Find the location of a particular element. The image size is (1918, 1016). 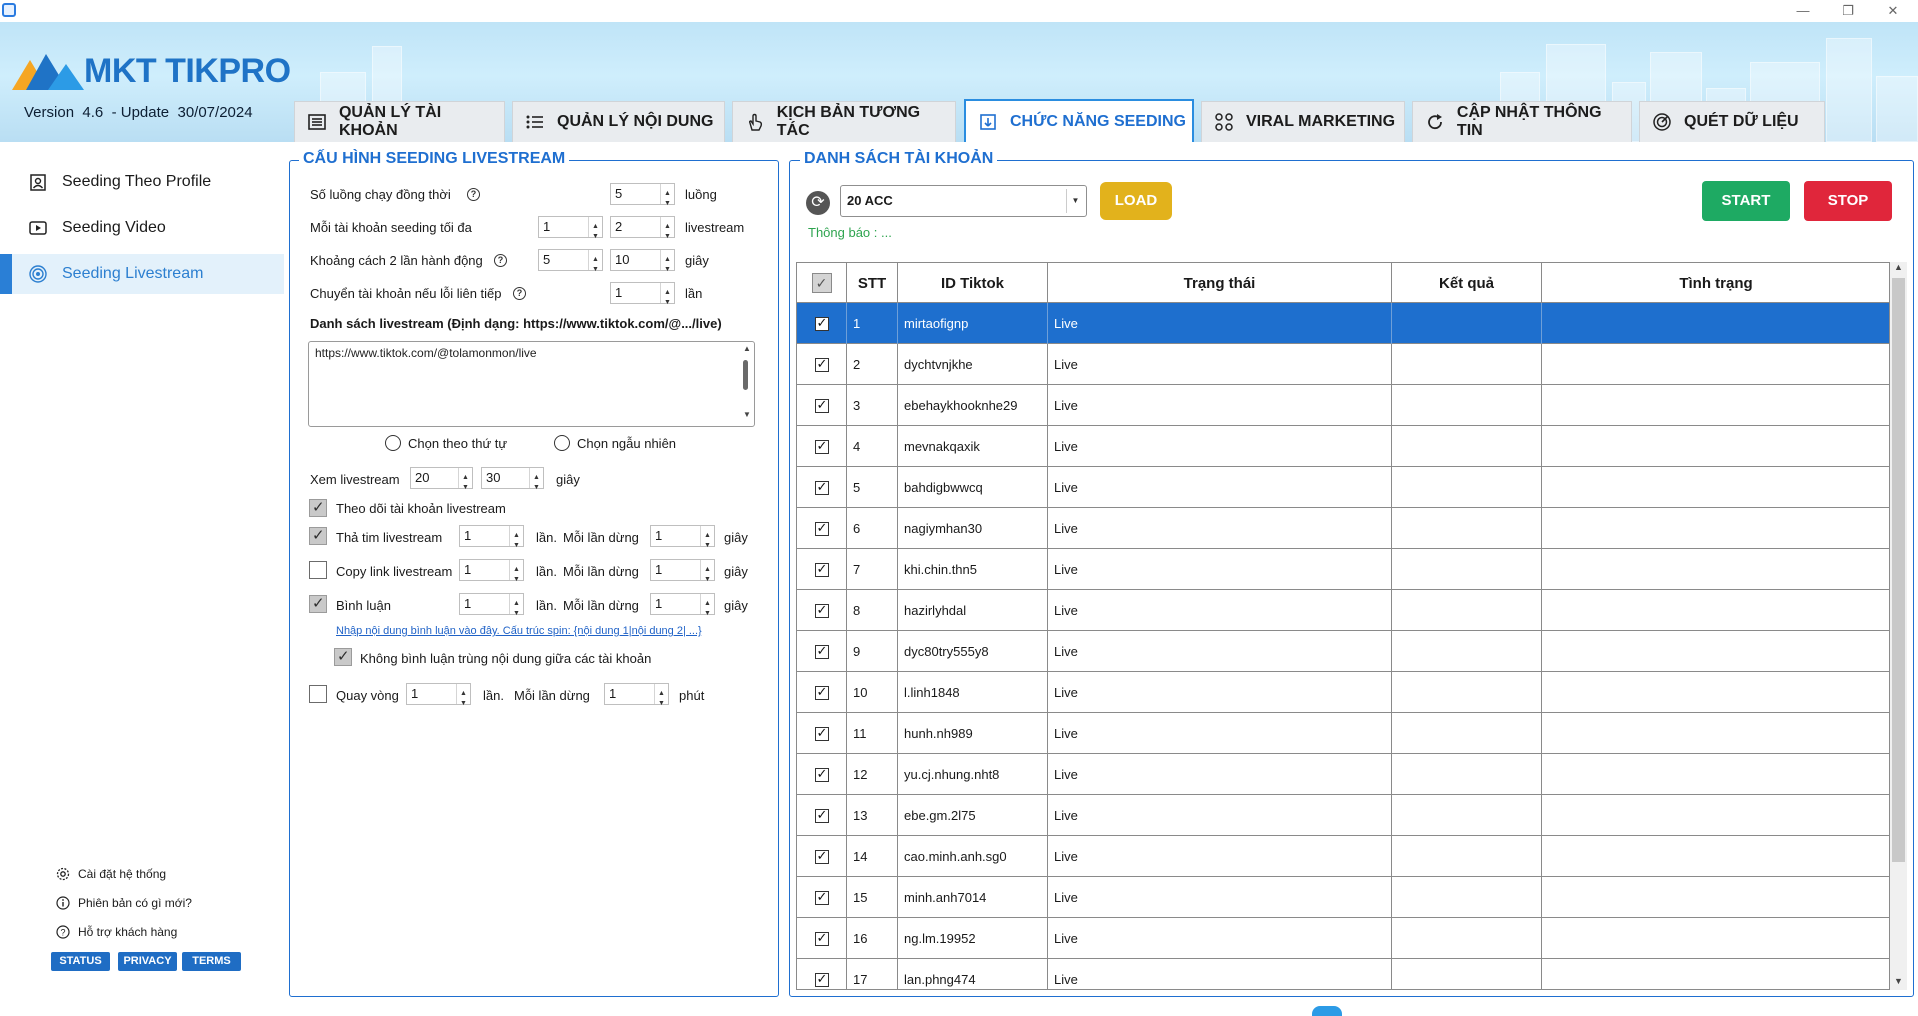

status-pill: STATUS is located at coordinates (80, 961).